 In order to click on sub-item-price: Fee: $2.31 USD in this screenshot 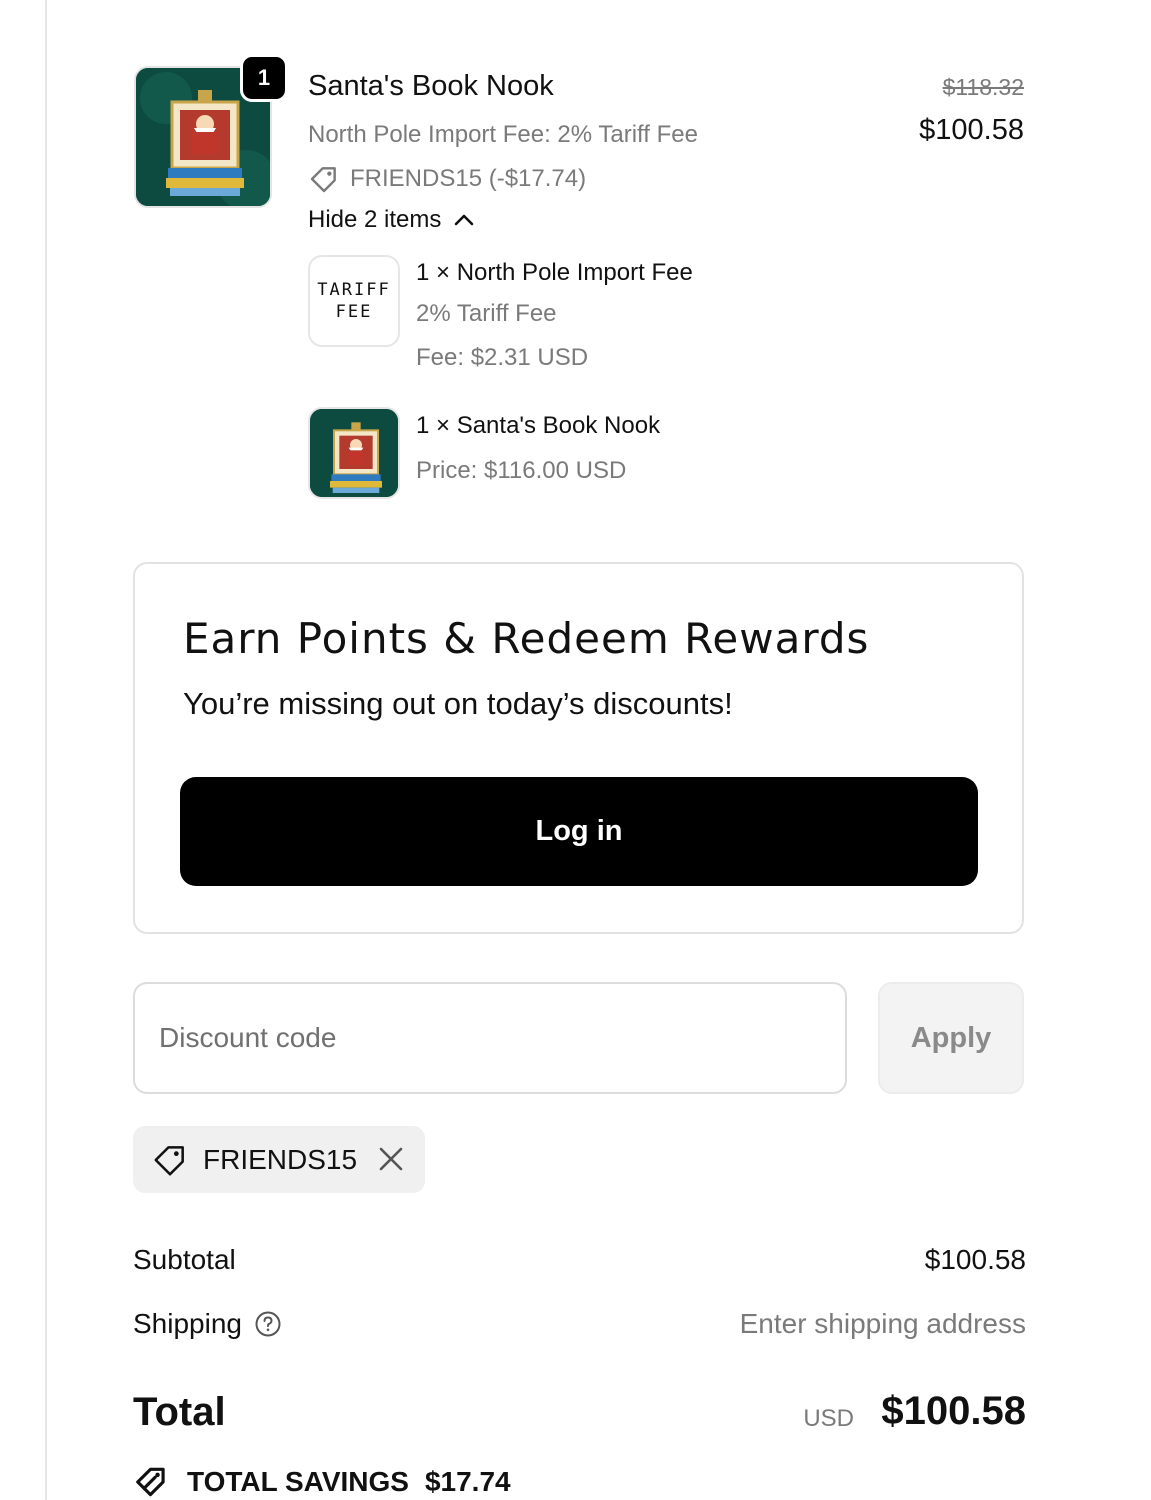, I will do `click(502, 357)`.